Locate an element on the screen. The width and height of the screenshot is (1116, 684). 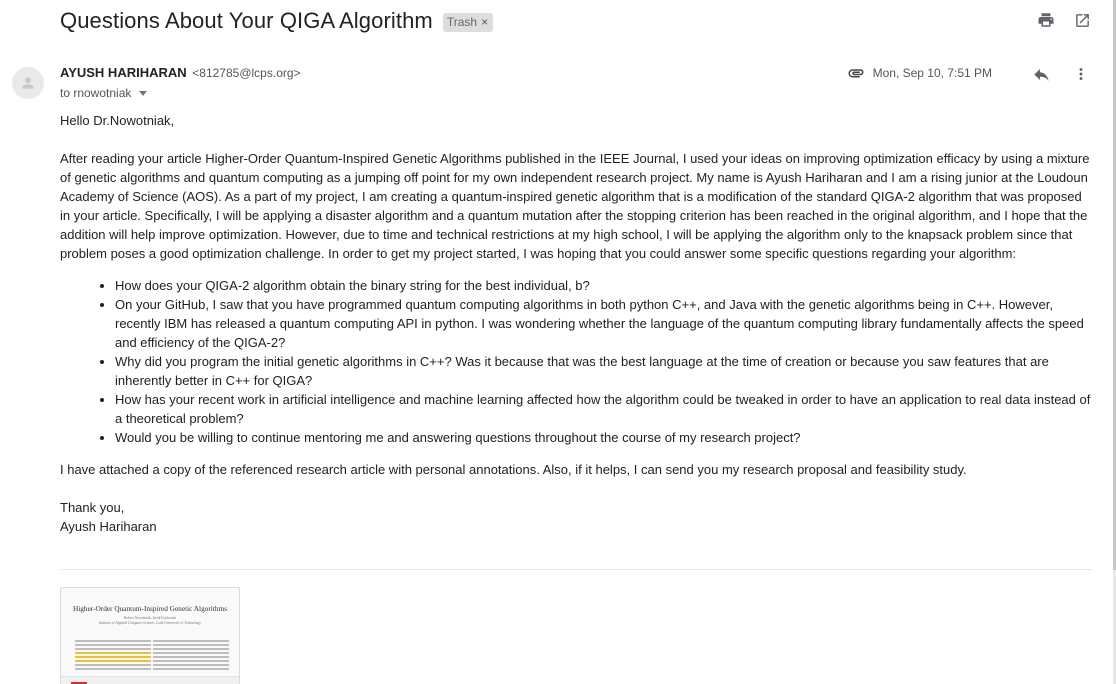
more-vert-icon is located at coordinates (1081, 74).